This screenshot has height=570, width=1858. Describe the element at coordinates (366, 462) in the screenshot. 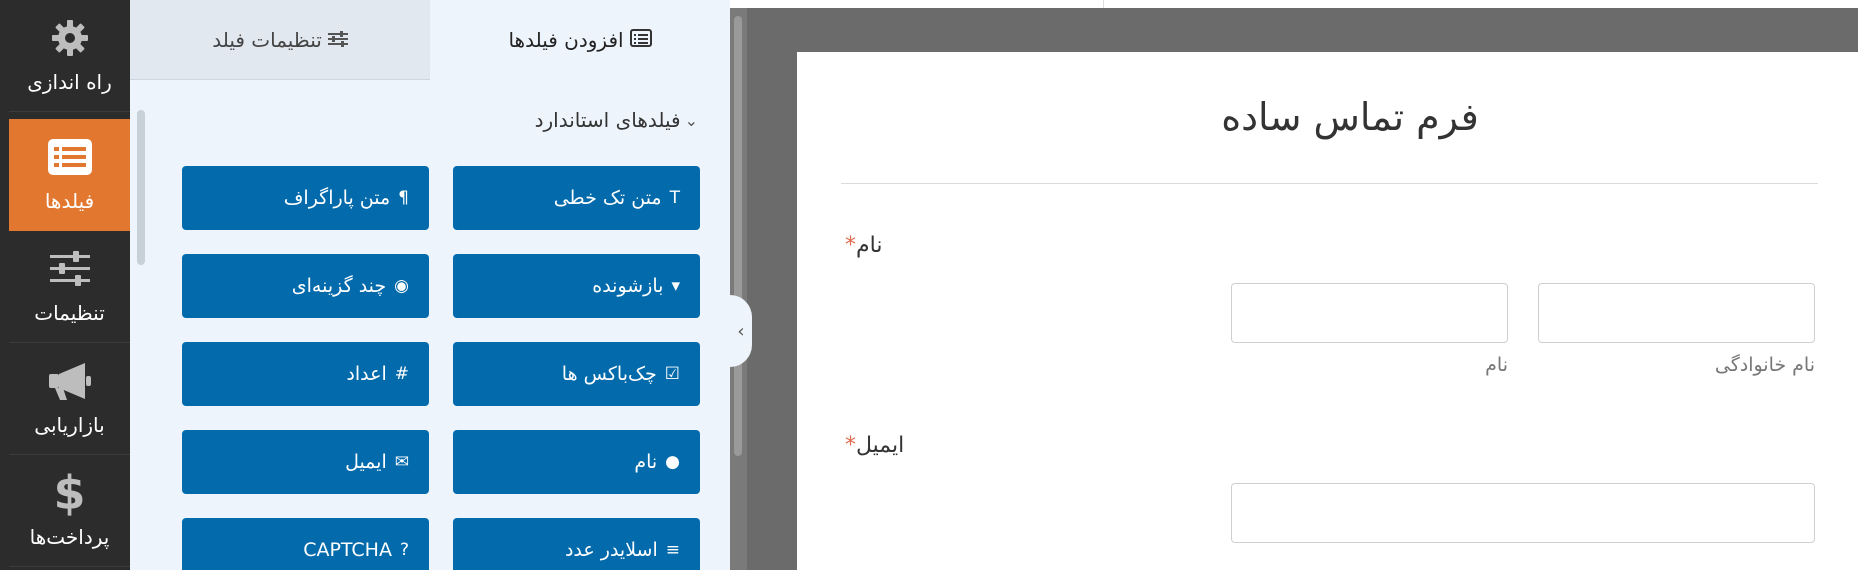

I see `field-button-label: ایمیل` at that location.